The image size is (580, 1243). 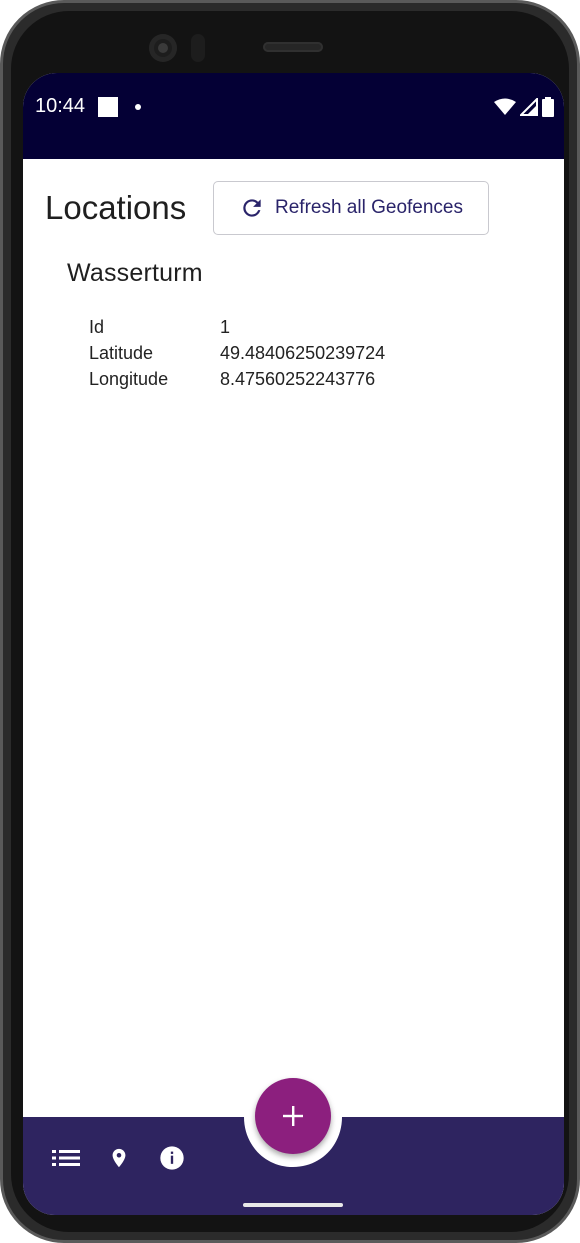 I want to click on signal-icon, so click(x=529, y=107).